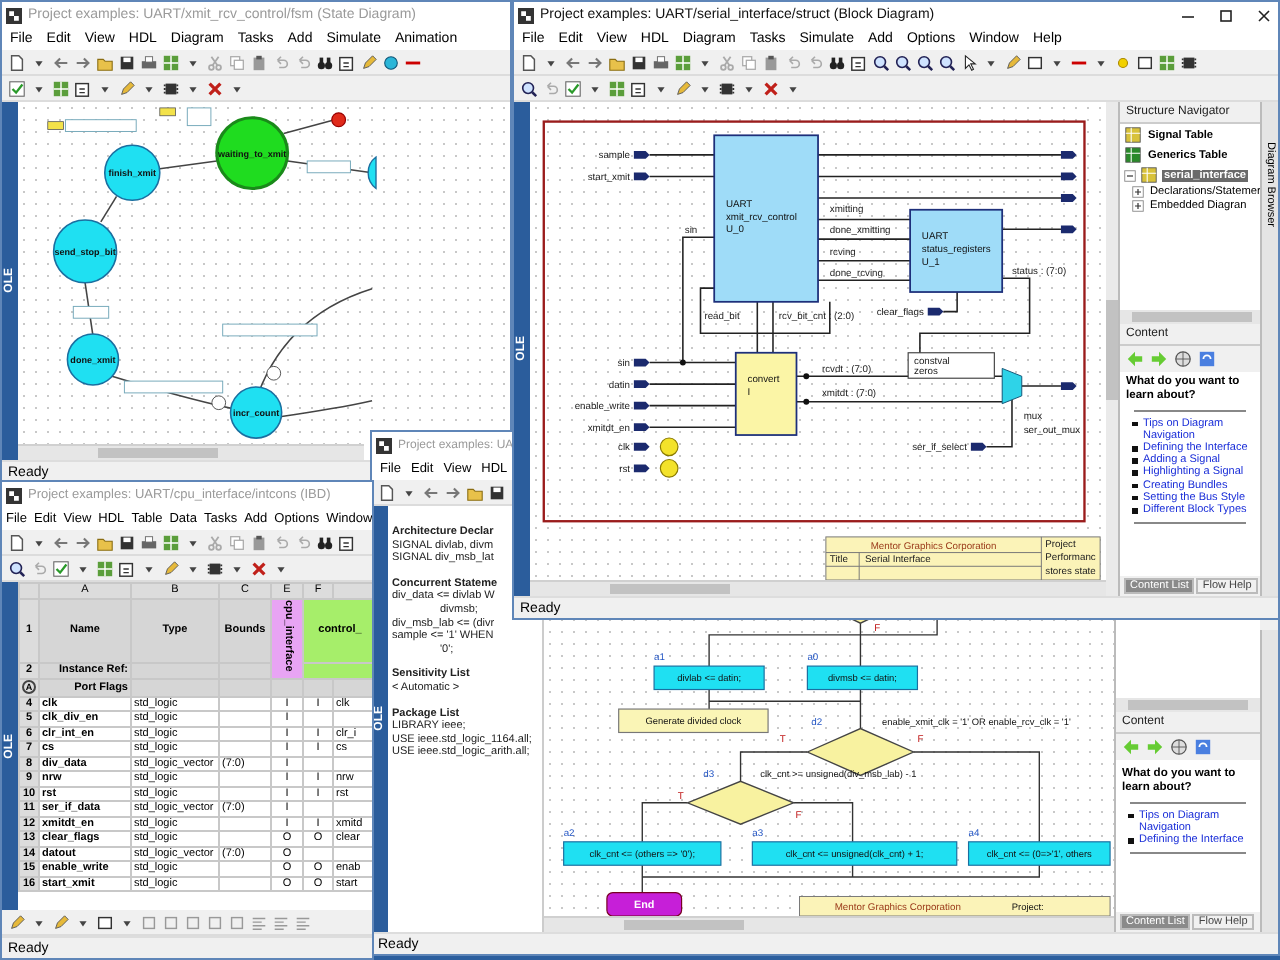  I want to click on mux-shape, so click(1012, 386).